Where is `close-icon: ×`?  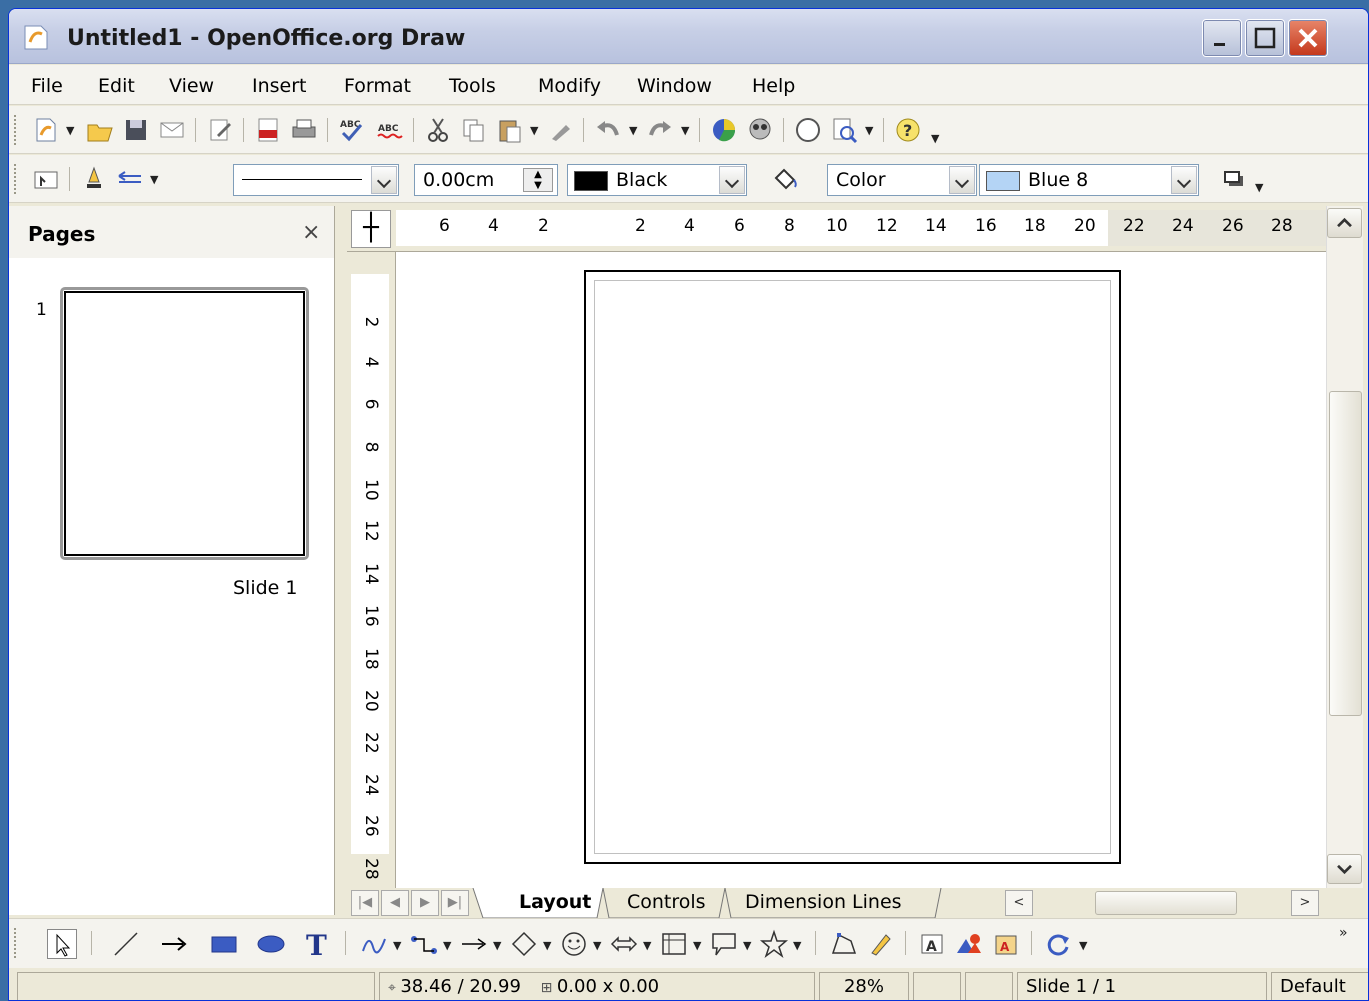
close-icon: × is located at coordinates (311, 232).